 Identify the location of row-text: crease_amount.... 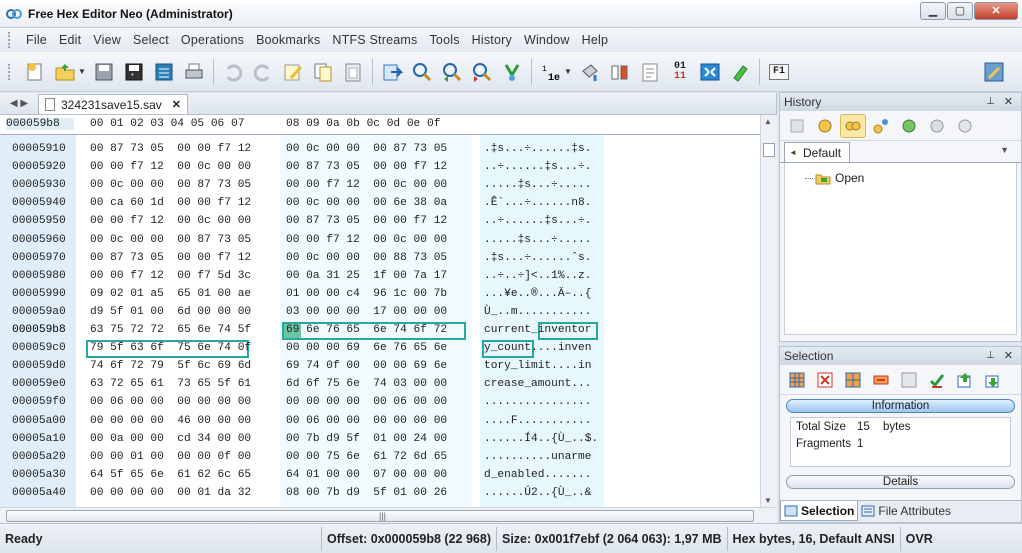
(537, 384).